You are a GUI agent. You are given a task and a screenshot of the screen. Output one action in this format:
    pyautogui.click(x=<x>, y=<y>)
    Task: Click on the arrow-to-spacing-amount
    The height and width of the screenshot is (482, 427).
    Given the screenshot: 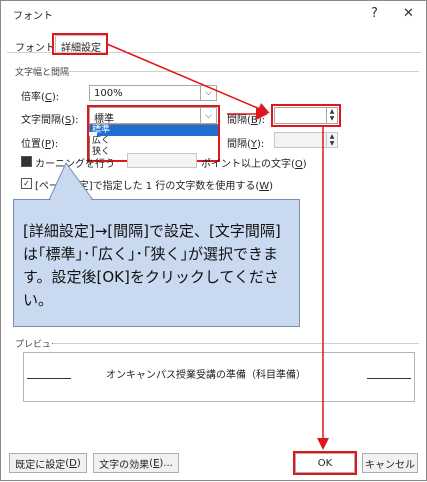 What is the action you would take?
    pyautogui.click(x=188, y=79)
    